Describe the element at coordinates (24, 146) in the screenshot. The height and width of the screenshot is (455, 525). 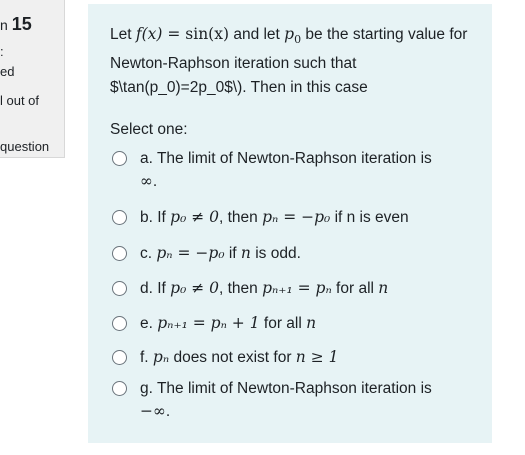
I see `flag-question-link: question` at that location.